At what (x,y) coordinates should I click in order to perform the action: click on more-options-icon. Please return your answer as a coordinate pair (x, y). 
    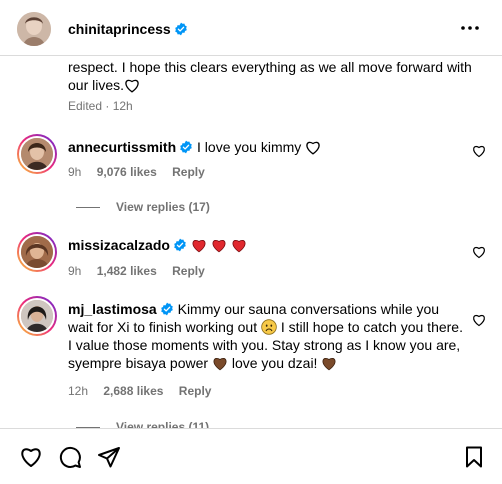
    Looking at the image, I should click on (470, 28).